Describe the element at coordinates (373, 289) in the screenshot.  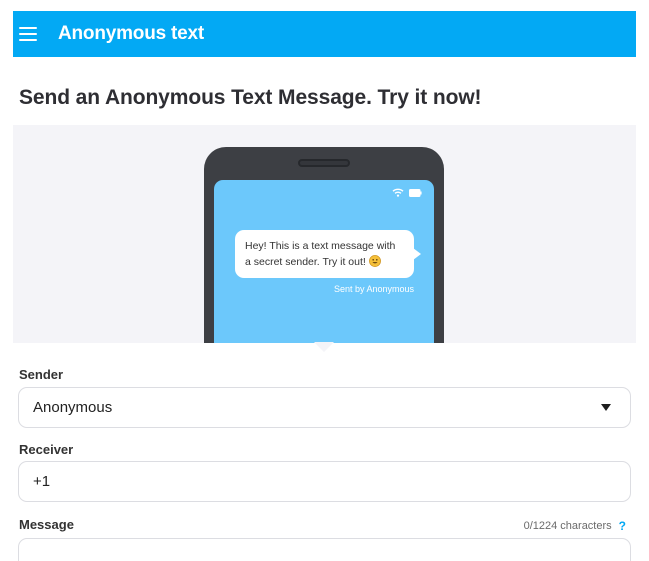
I see `sent-by-label: Sent by Anonymous` at that location.